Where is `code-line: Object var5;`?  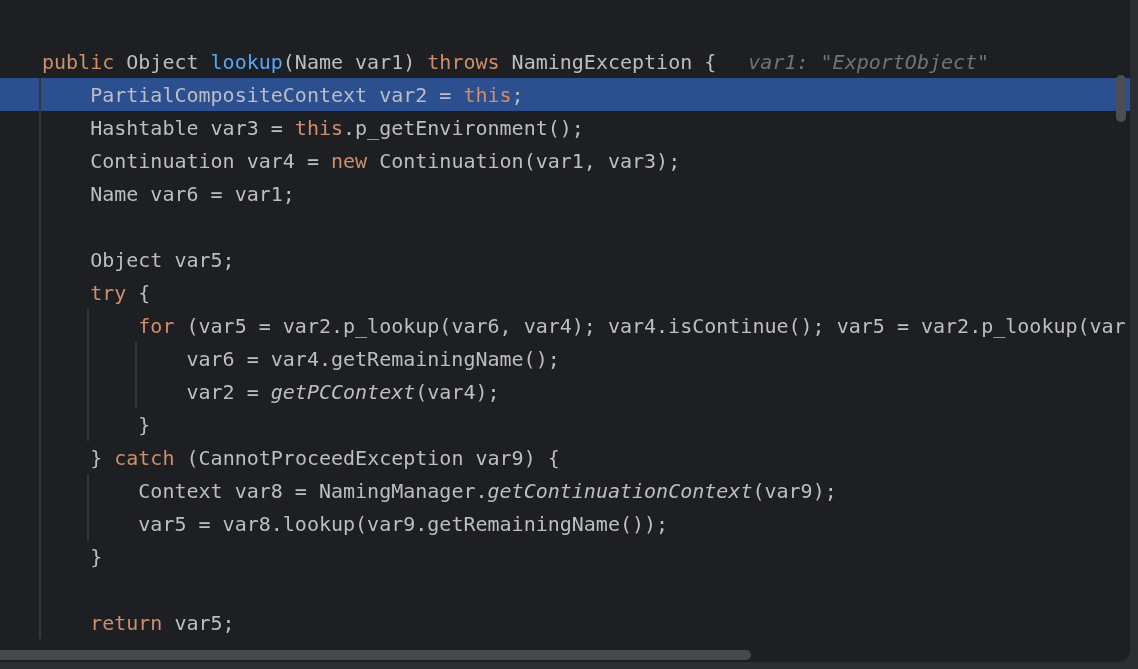
code-line: Object var5; is located at coordinates (162, 259).